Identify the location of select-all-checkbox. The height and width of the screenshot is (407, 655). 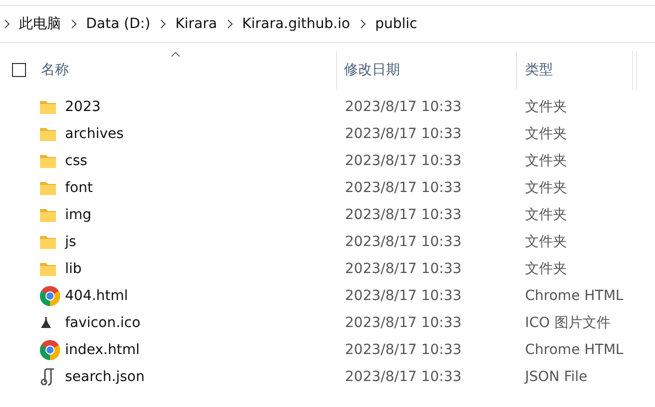
(19, 70).